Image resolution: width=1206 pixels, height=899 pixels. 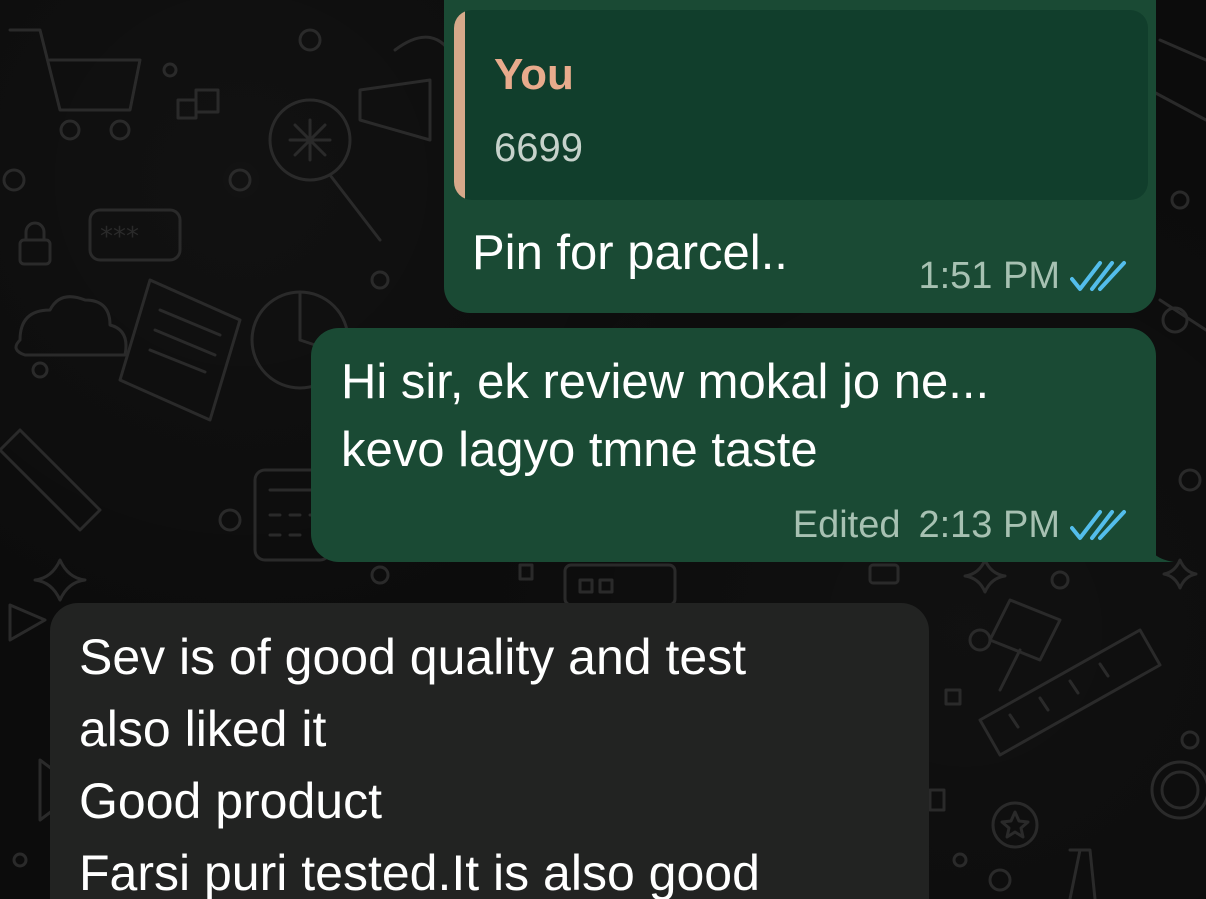 What do you see at coordinates (413, 657) in the screenshot?
I see `message-line: Sev is of good quality and test` at bounding box center [413, 657].